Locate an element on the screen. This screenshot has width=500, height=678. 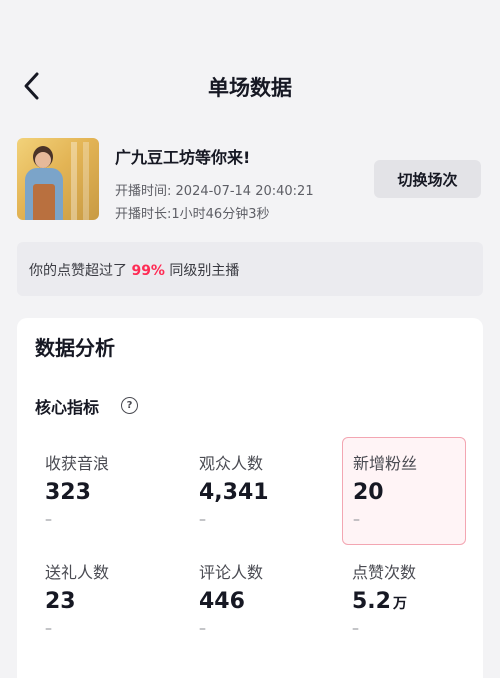
live-cover-image is located at coordinates (58, 179).